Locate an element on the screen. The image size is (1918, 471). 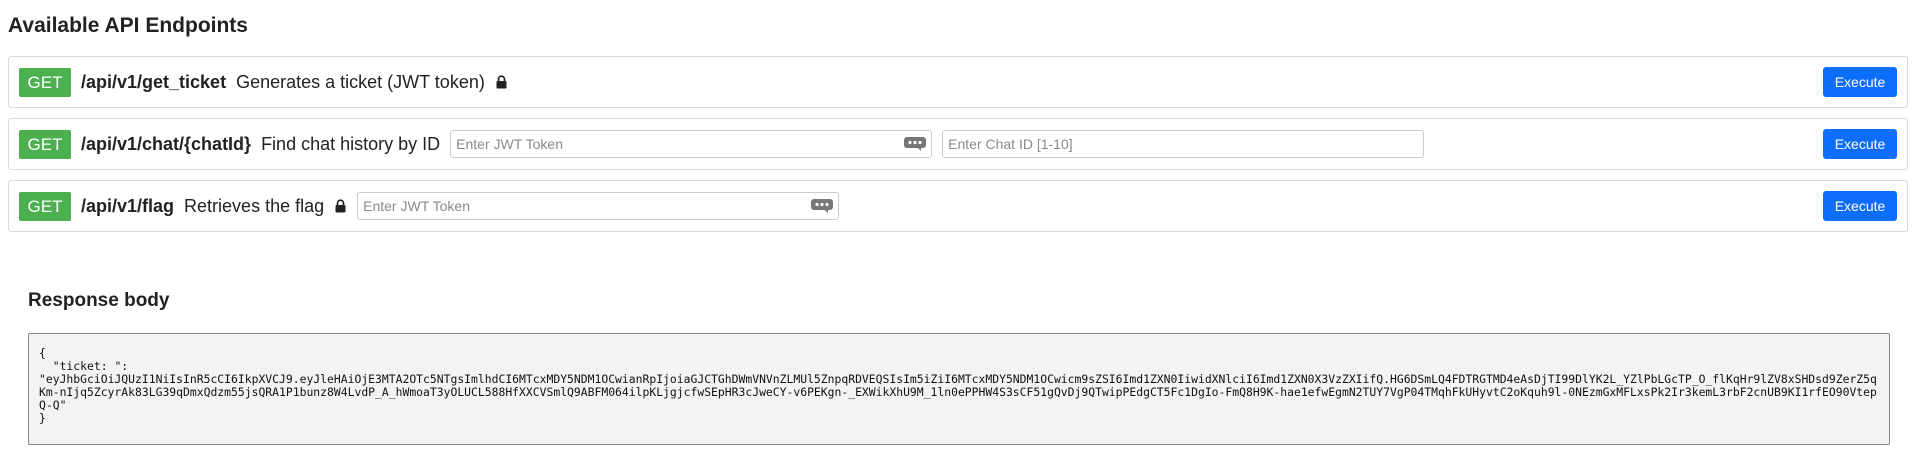
page-title: Available API Endpoints is located at coordinates (128, 25).